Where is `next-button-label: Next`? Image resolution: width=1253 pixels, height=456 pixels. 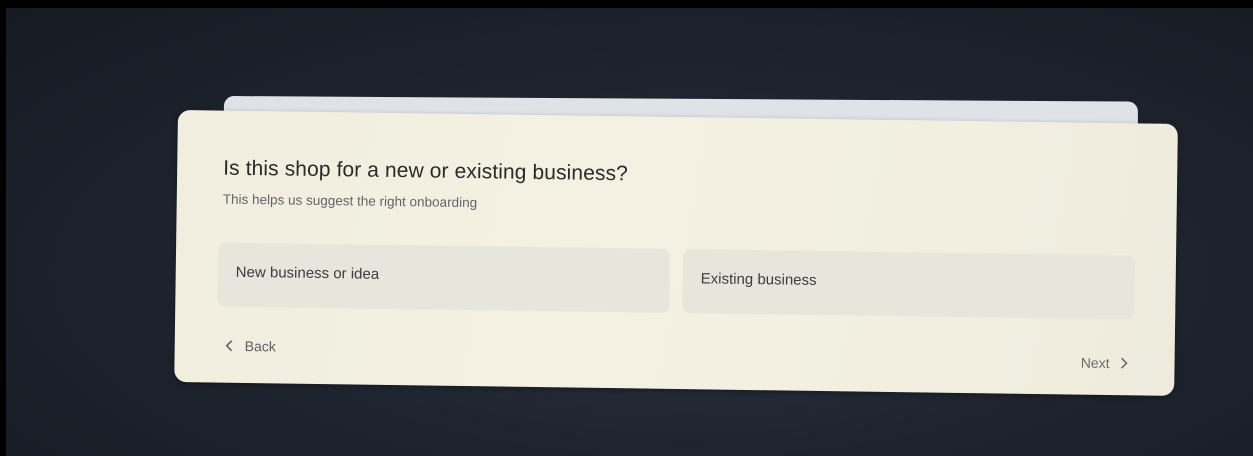
next-button-label: Next is located at coordinates (1095, 363).